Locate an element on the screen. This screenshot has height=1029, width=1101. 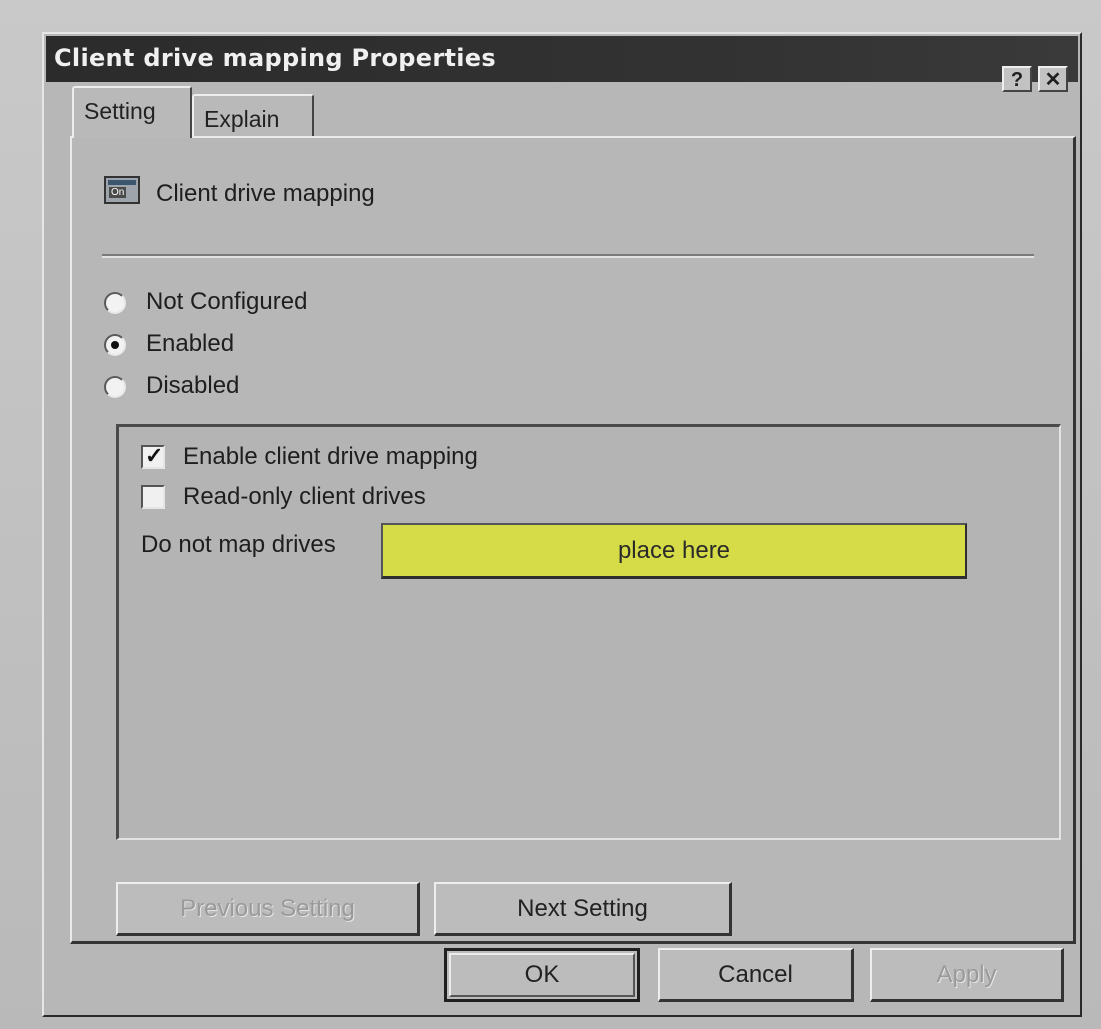
window-title: Client drive mapping Properties is located at coordinates (275, 58).